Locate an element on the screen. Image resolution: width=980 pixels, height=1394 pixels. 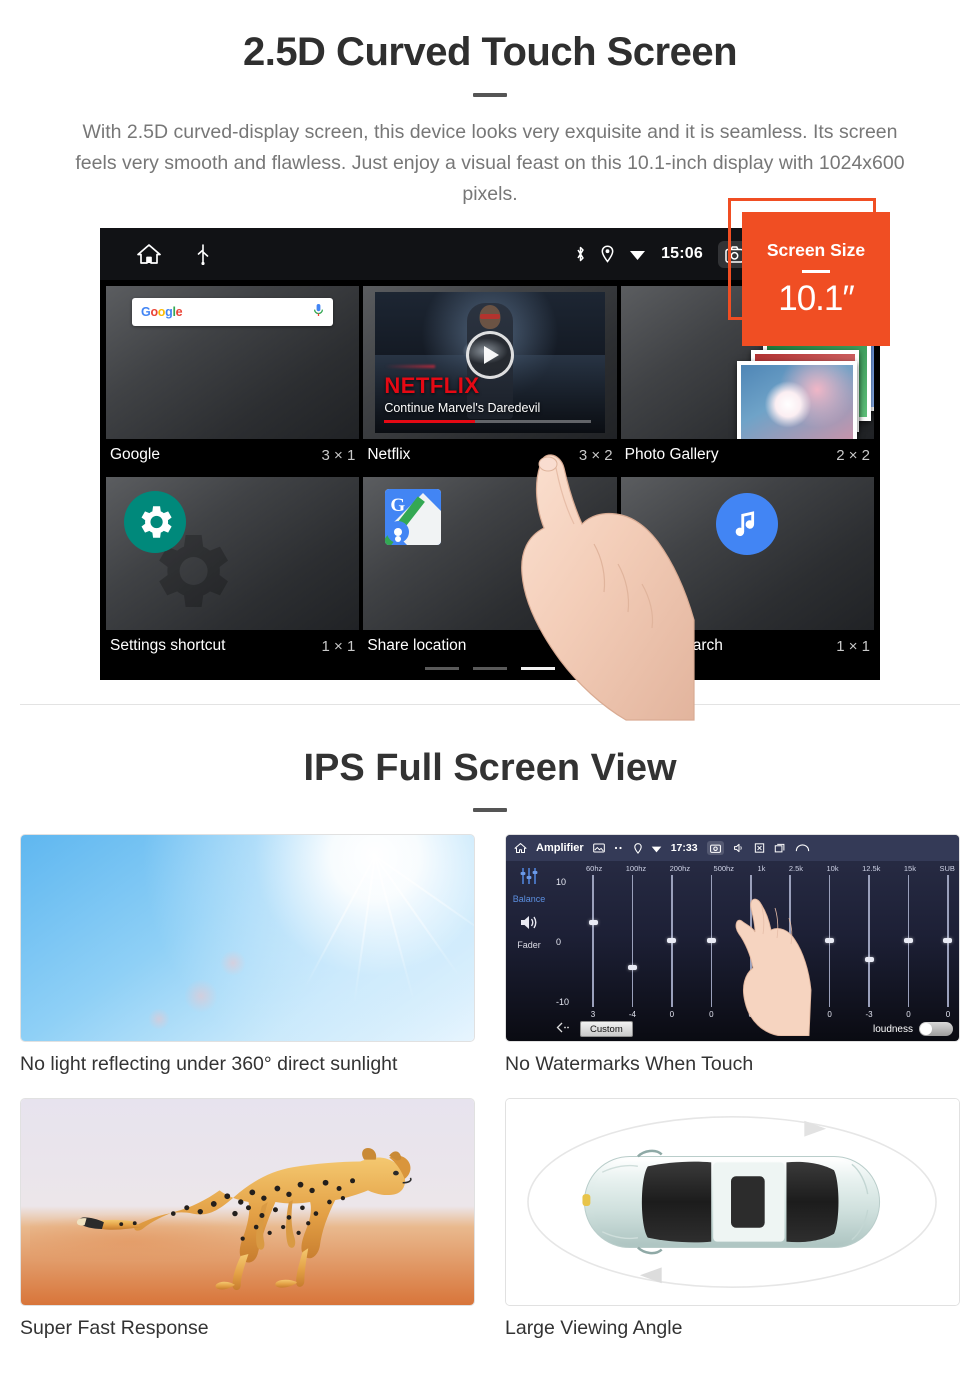
recent-apps-icon is located at coordinates (780, 848).